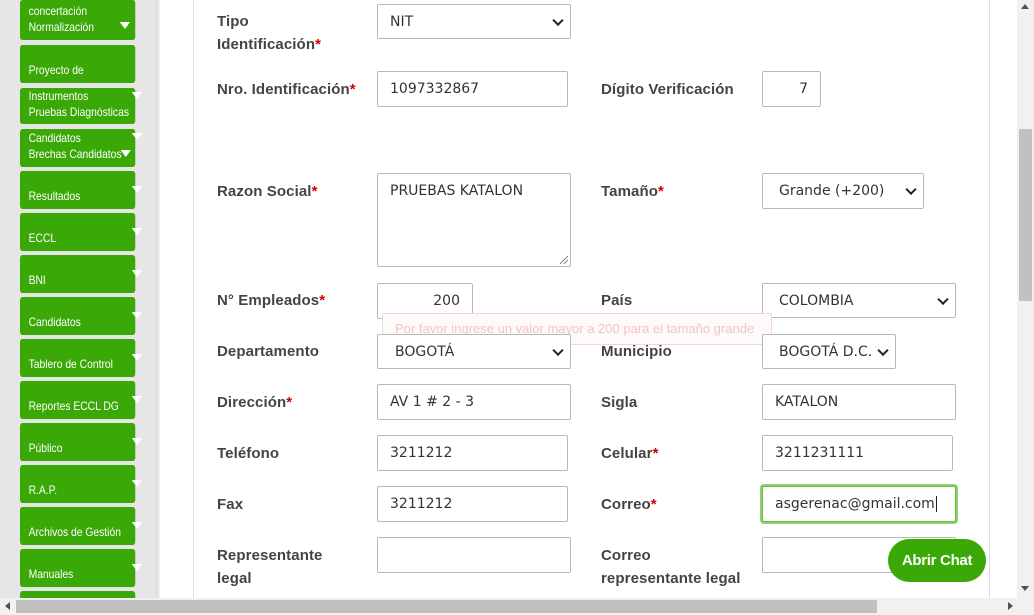  Describe the element at coordinates (446, 606) in the screenshot. I see `horizontal-scrollbar-thumb` at that location.